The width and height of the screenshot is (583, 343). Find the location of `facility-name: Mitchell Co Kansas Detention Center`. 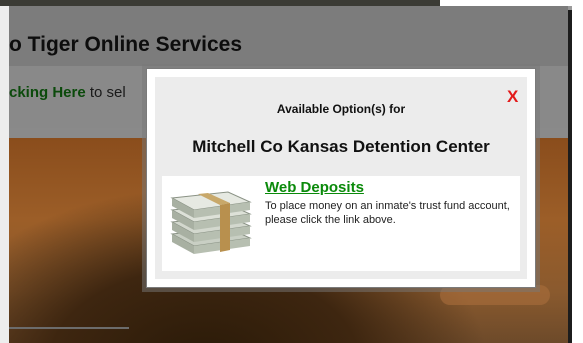

facility-name: Mitchell Co Kansas Detention Center is located at coordinates (341, 146).